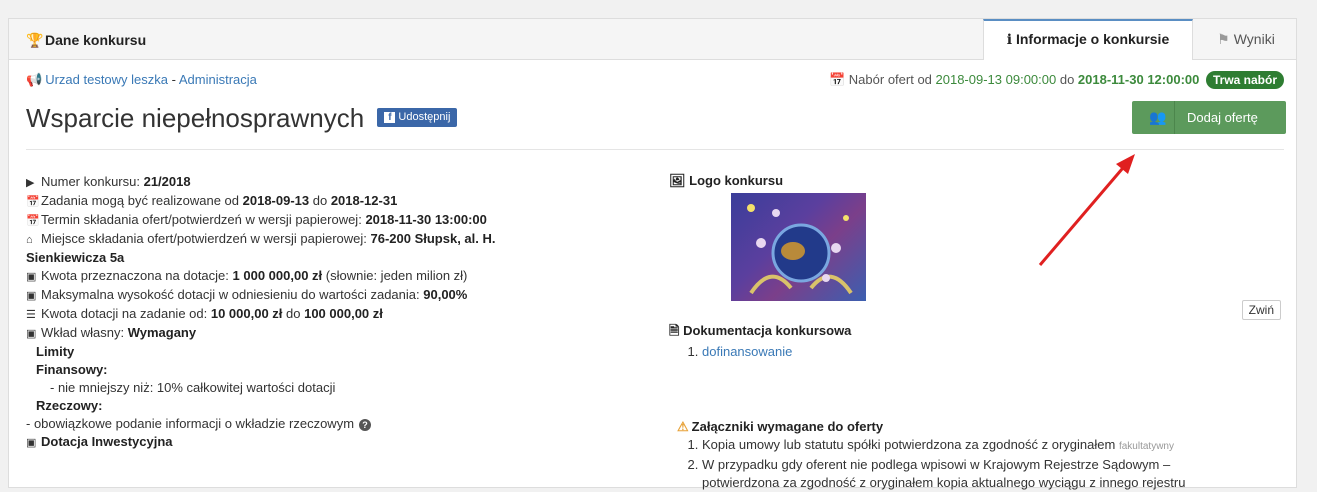 Image resolution: width=1317 pixels, height=492 pixels. I want to click on share-label: Udostępnij, so click(424, 116).